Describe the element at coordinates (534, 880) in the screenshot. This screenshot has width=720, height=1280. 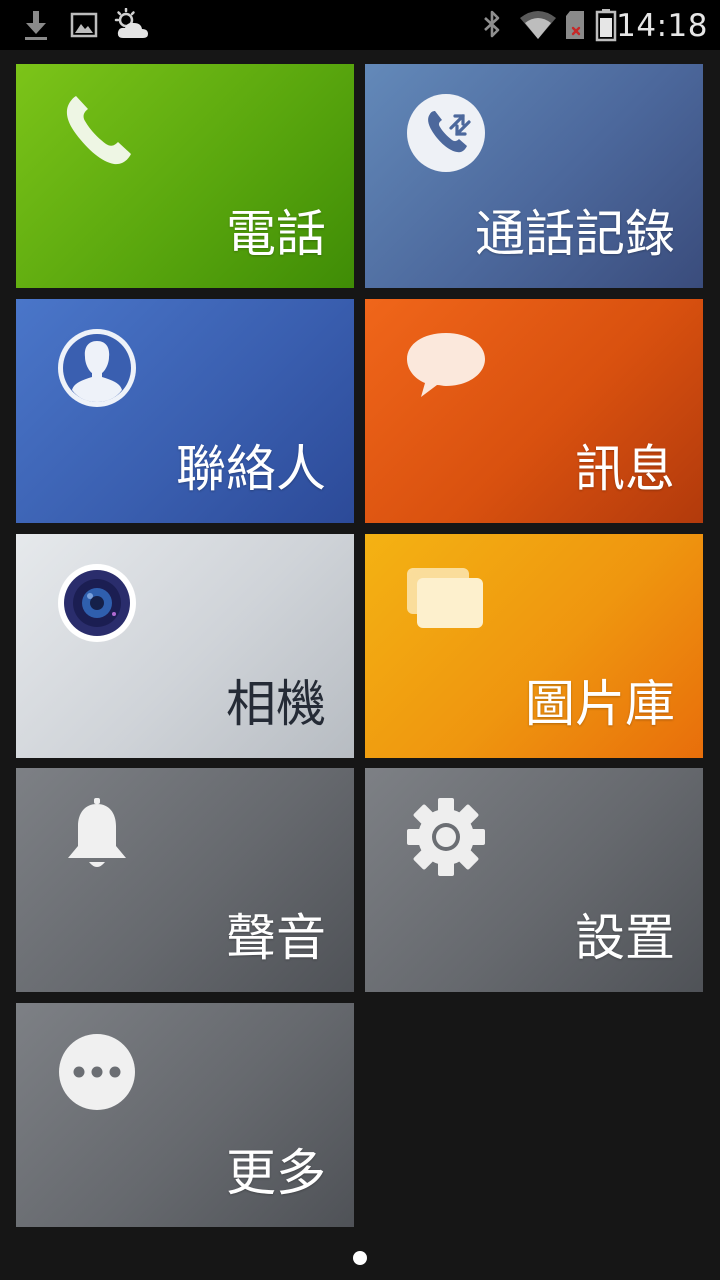
I see `tile-settings: 設置` at that location.